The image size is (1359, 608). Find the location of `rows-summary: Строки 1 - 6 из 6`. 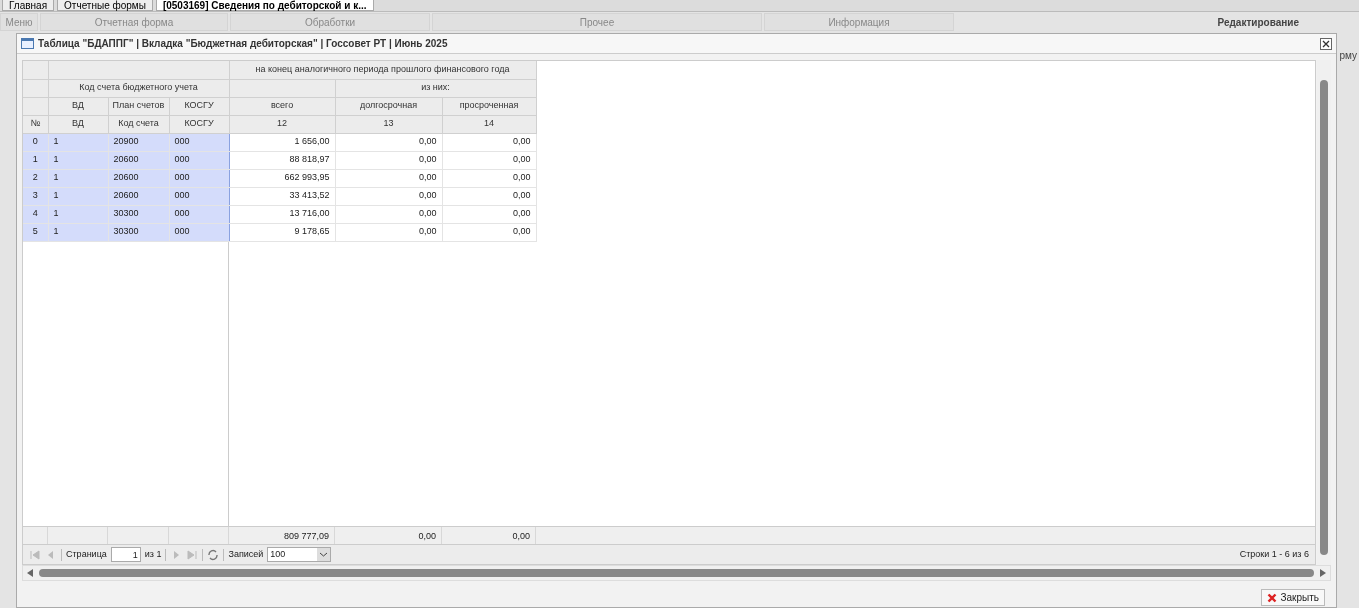

rows-summary: Строки 1 - 6 из 6 is located at coordinates (1274, 554).